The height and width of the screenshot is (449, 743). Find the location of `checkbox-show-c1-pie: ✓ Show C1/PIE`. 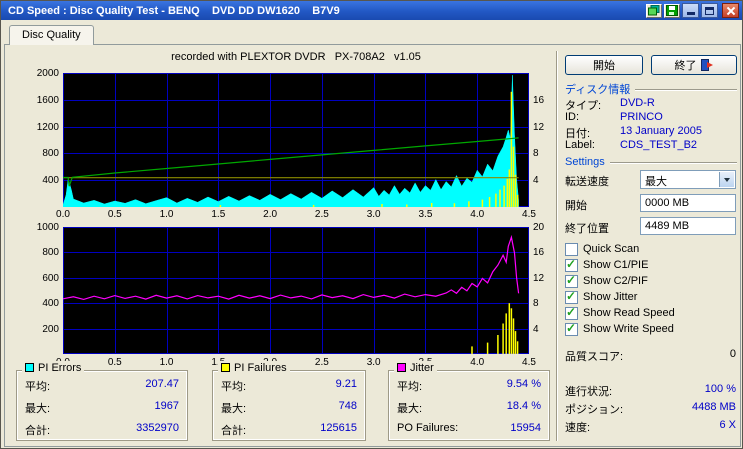

checkbox-show-c1-pie: ✓ Show C1/PIE is located at coordinates (606, 265).